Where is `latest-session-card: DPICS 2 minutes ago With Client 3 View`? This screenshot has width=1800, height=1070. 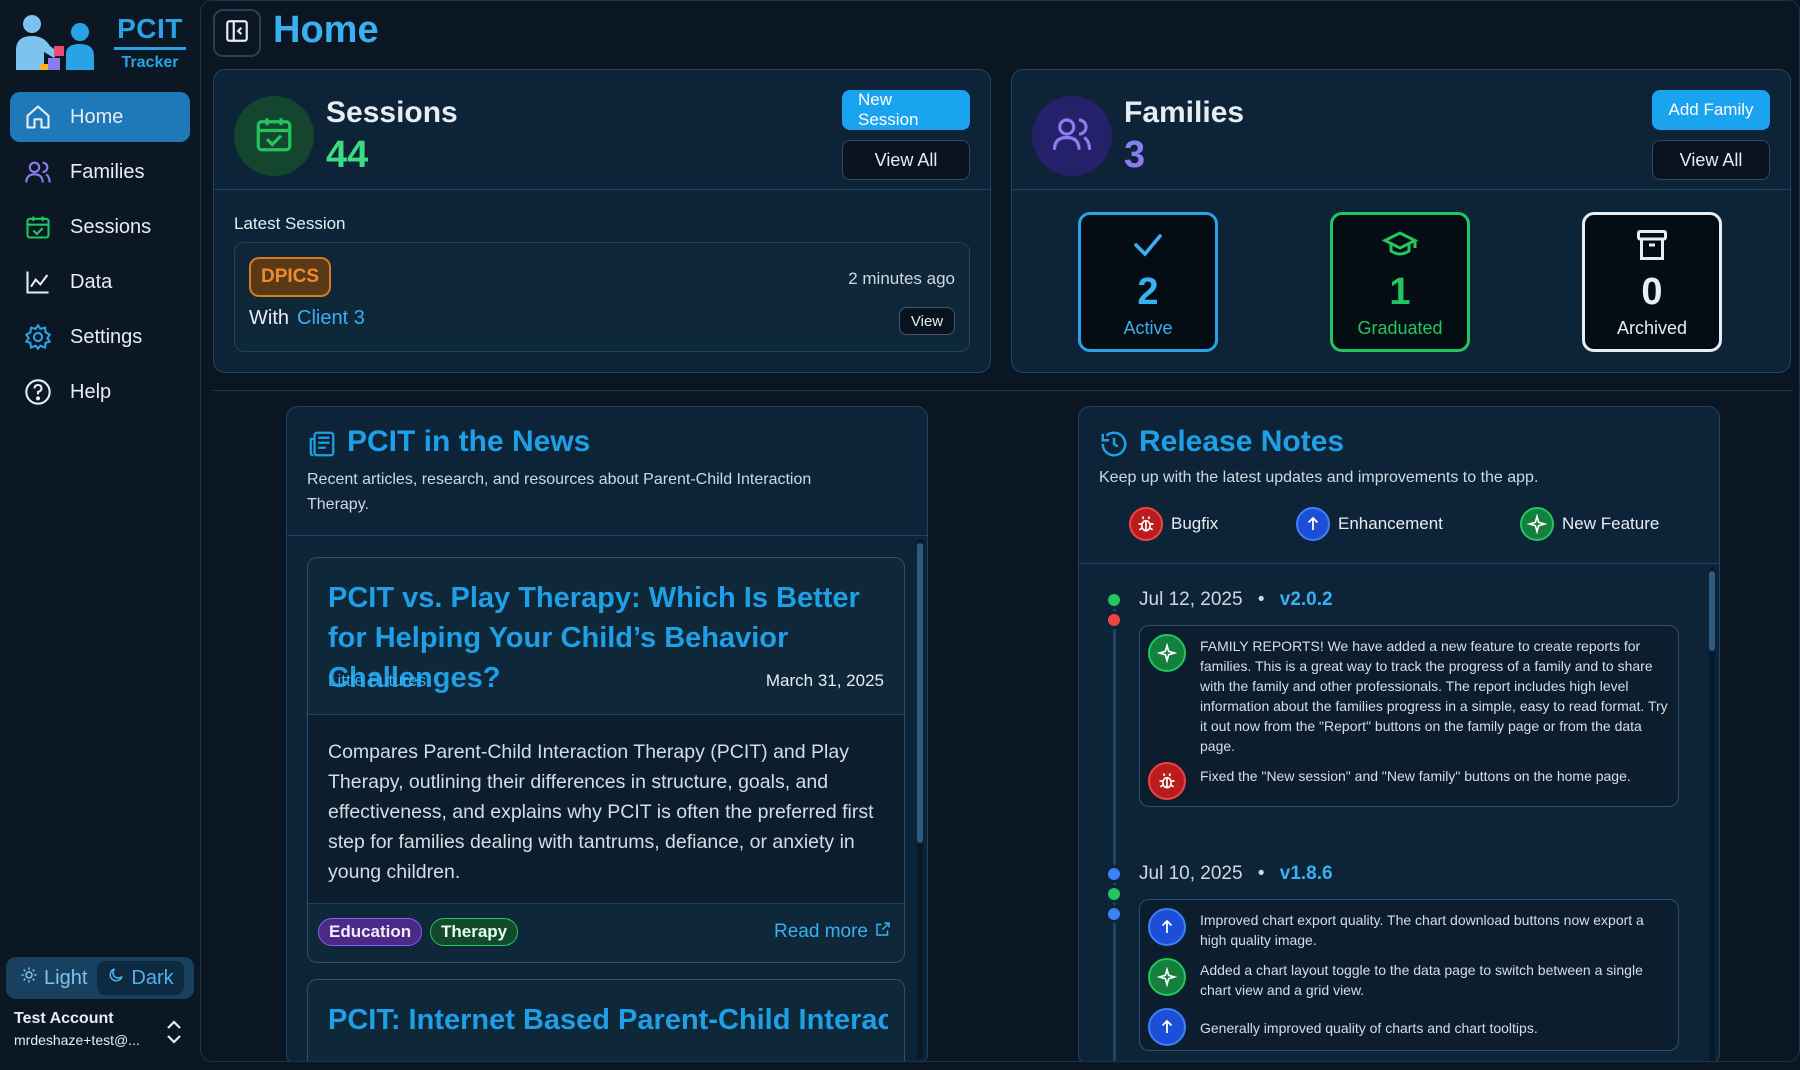
latest-session-card: DPICS 2 minutes ago With Client 3 View is located at coordinates (602, 297).